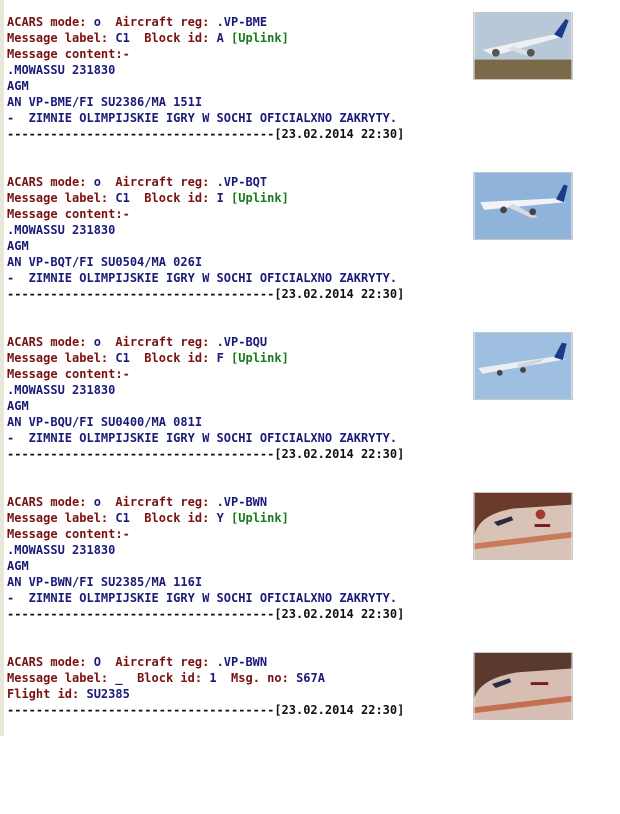  What do you see at coordinates (220, 198) in the screenshot?
I see `block-value: I` at bounding box center [220, 198].